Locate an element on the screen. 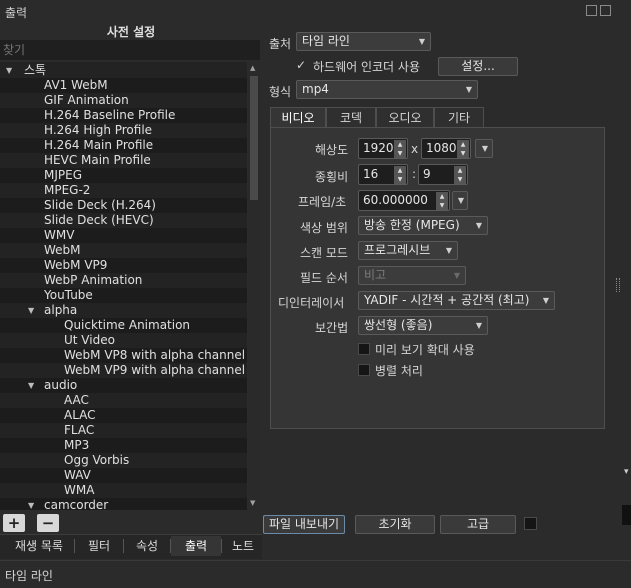 This screenshot has width=631, height=588. tree-item-label: Quicktime Animation is located at coordinates (127, 325).